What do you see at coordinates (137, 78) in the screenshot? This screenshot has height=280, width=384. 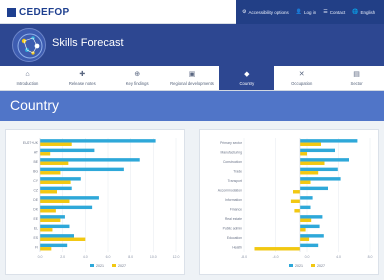 I see `nav-key-findings: ⊕ Key findings` at bounding box center [137, 78].